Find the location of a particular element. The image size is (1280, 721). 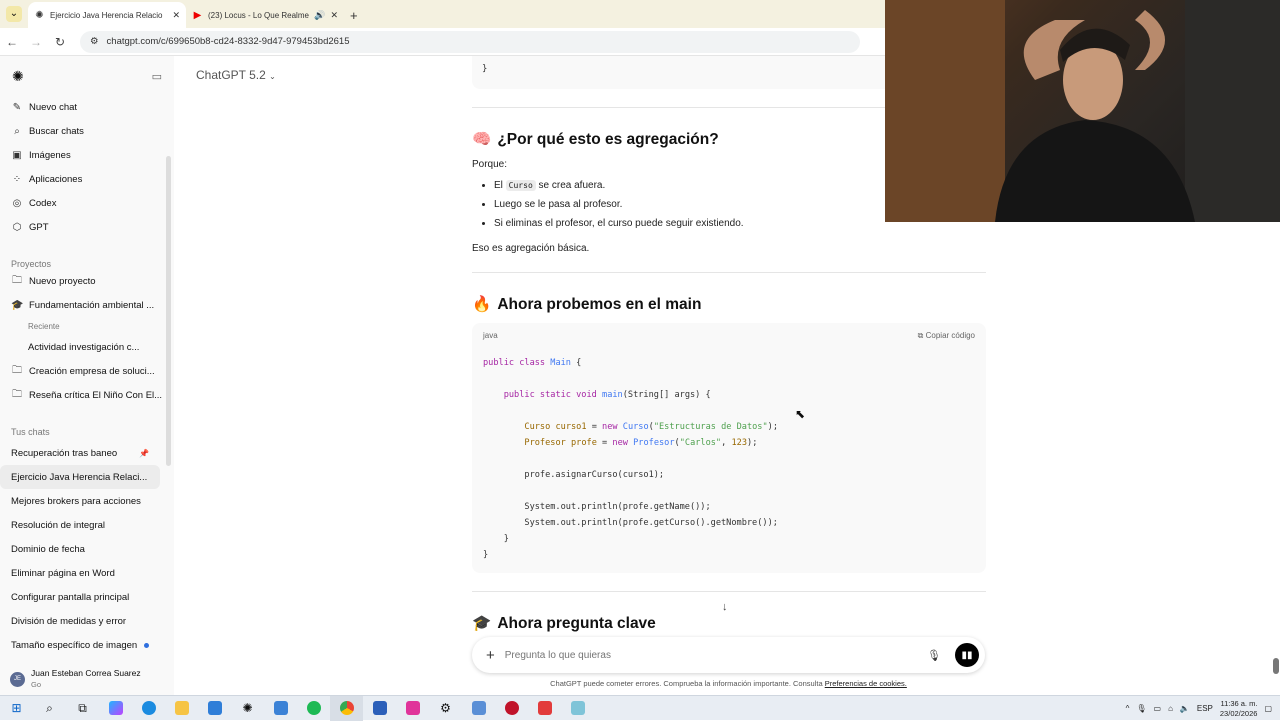

site-info-icon: ⚙ is located at coordinates (94, 41).